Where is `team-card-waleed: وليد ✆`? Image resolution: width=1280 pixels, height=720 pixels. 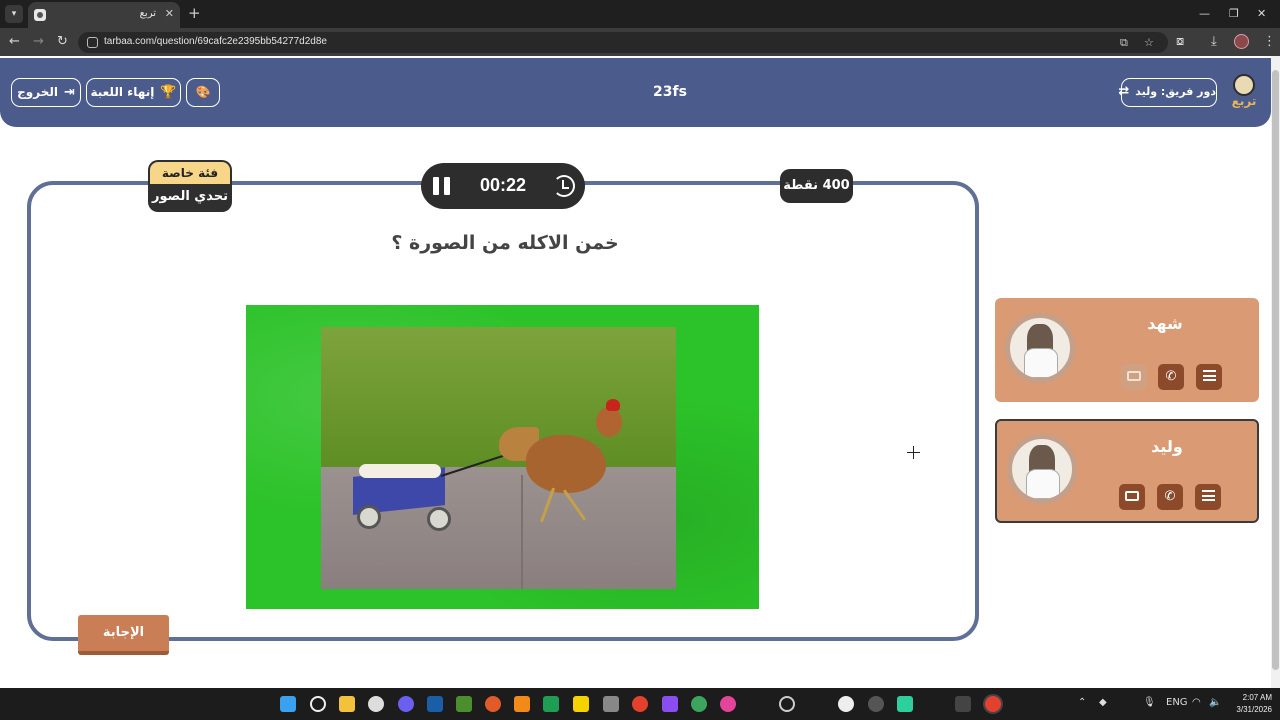
team-card-waleed: وليد ✆ is located at coordinates (1127, 471).